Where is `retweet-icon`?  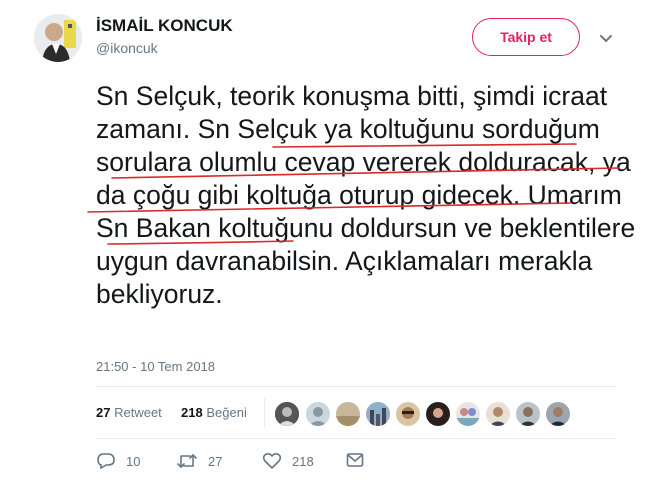 retweet-icon is located at coordinates (187, 461).